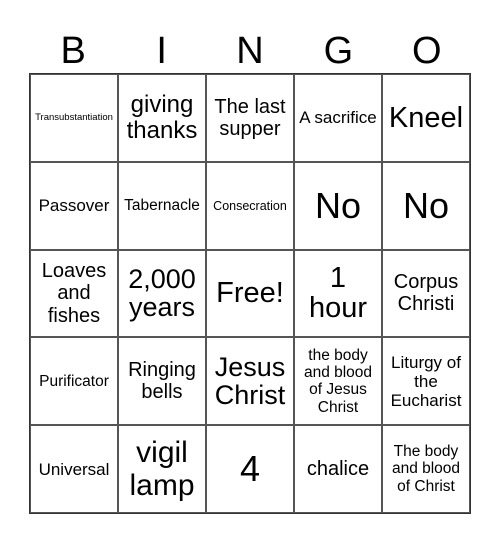 The image size is (500, 544). Describe the element at coordinates (74, 205) in the screenshot. I see `bingo-cell: Passover` at that location.